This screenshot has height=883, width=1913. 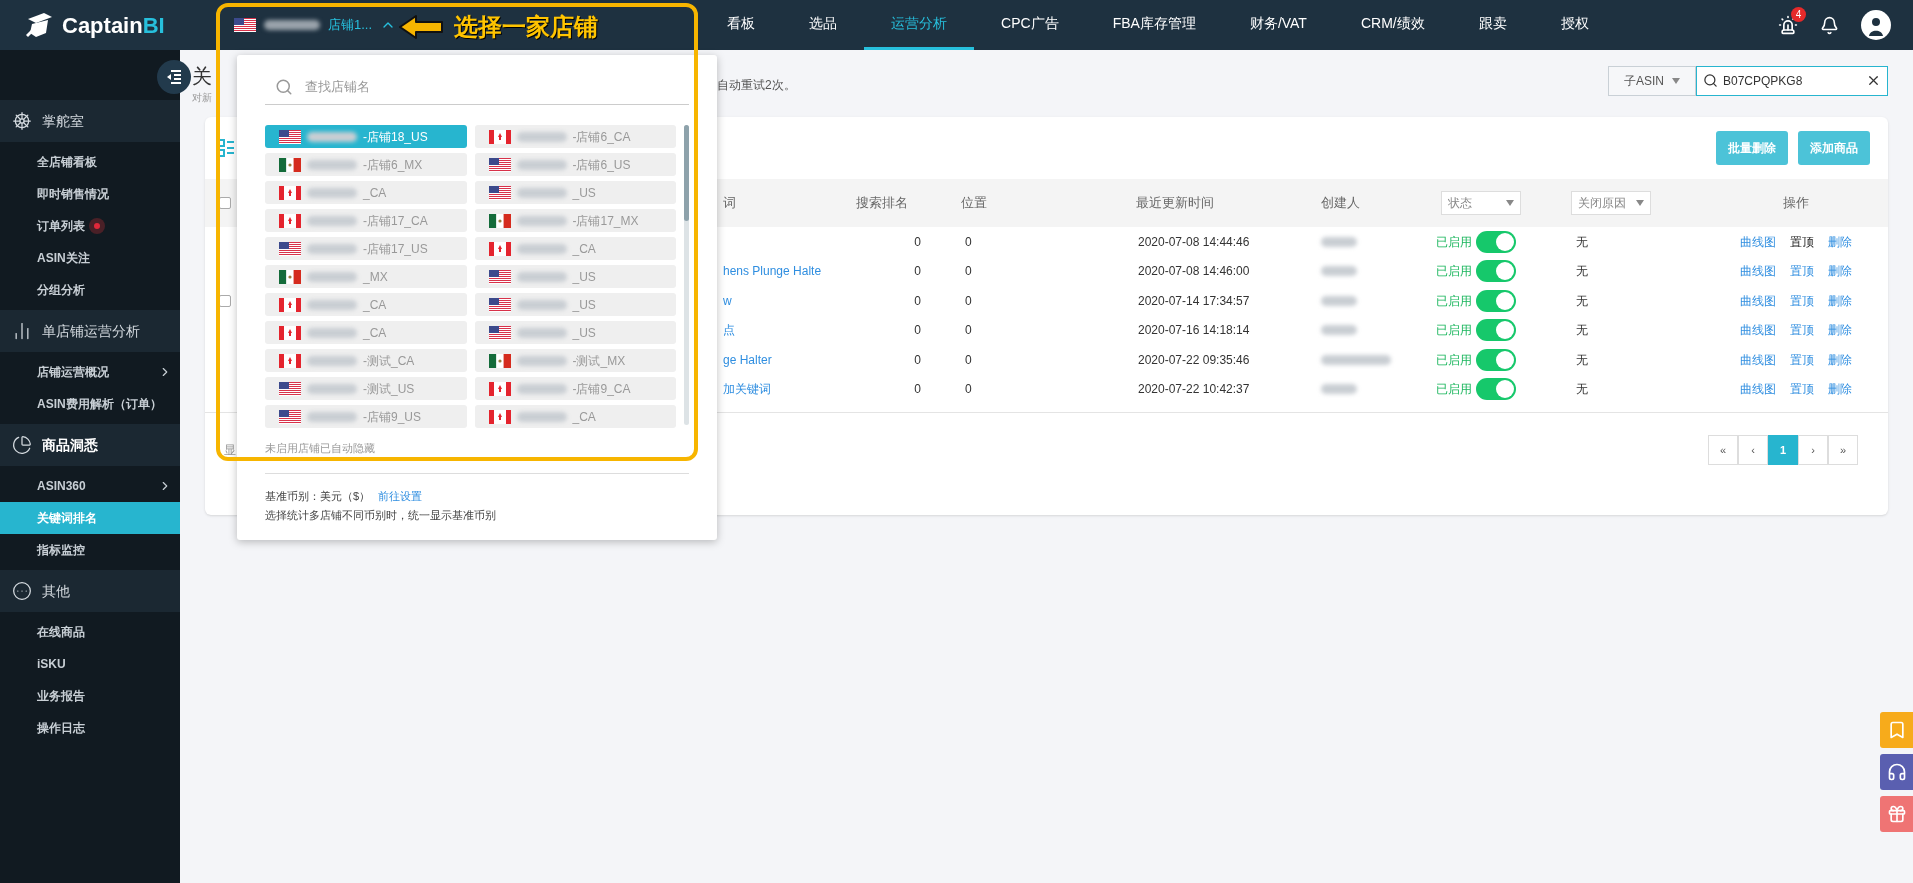 I want to click on gift-button, so click(x=1896, y=814).